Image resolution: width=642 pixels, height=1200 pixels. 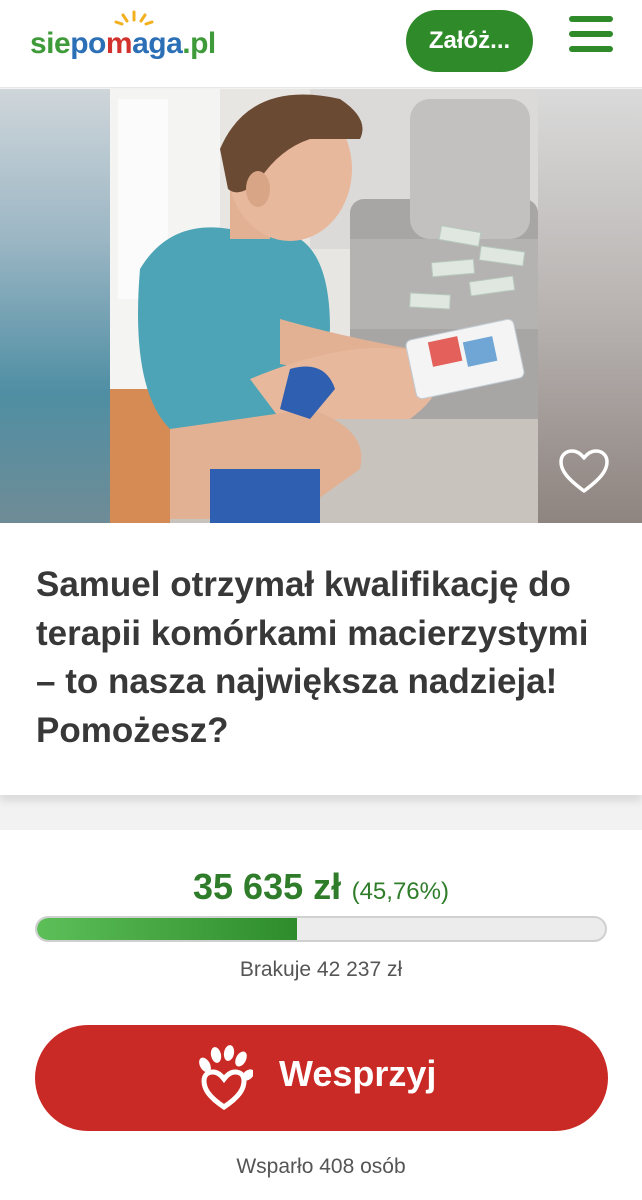 What do you see at coordinates (134, 18) in the screenshot?
I see `logo-sun-icon` at bounding box center [134, 18].